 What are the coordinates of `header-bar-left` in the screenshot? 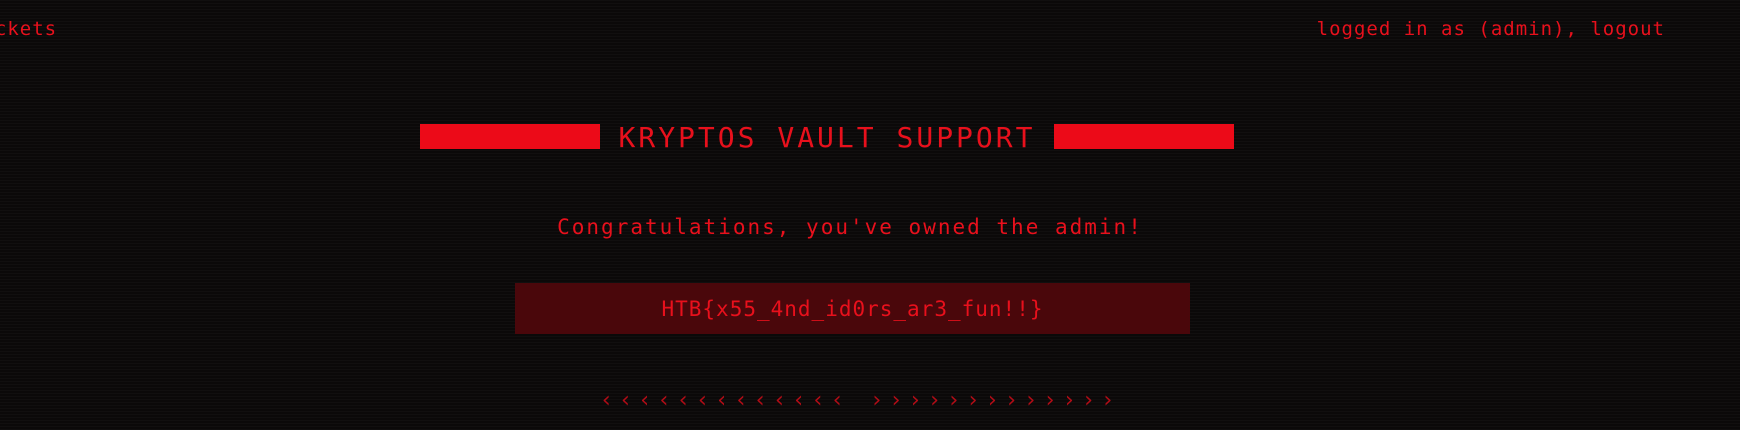 It's located at (510, 136).